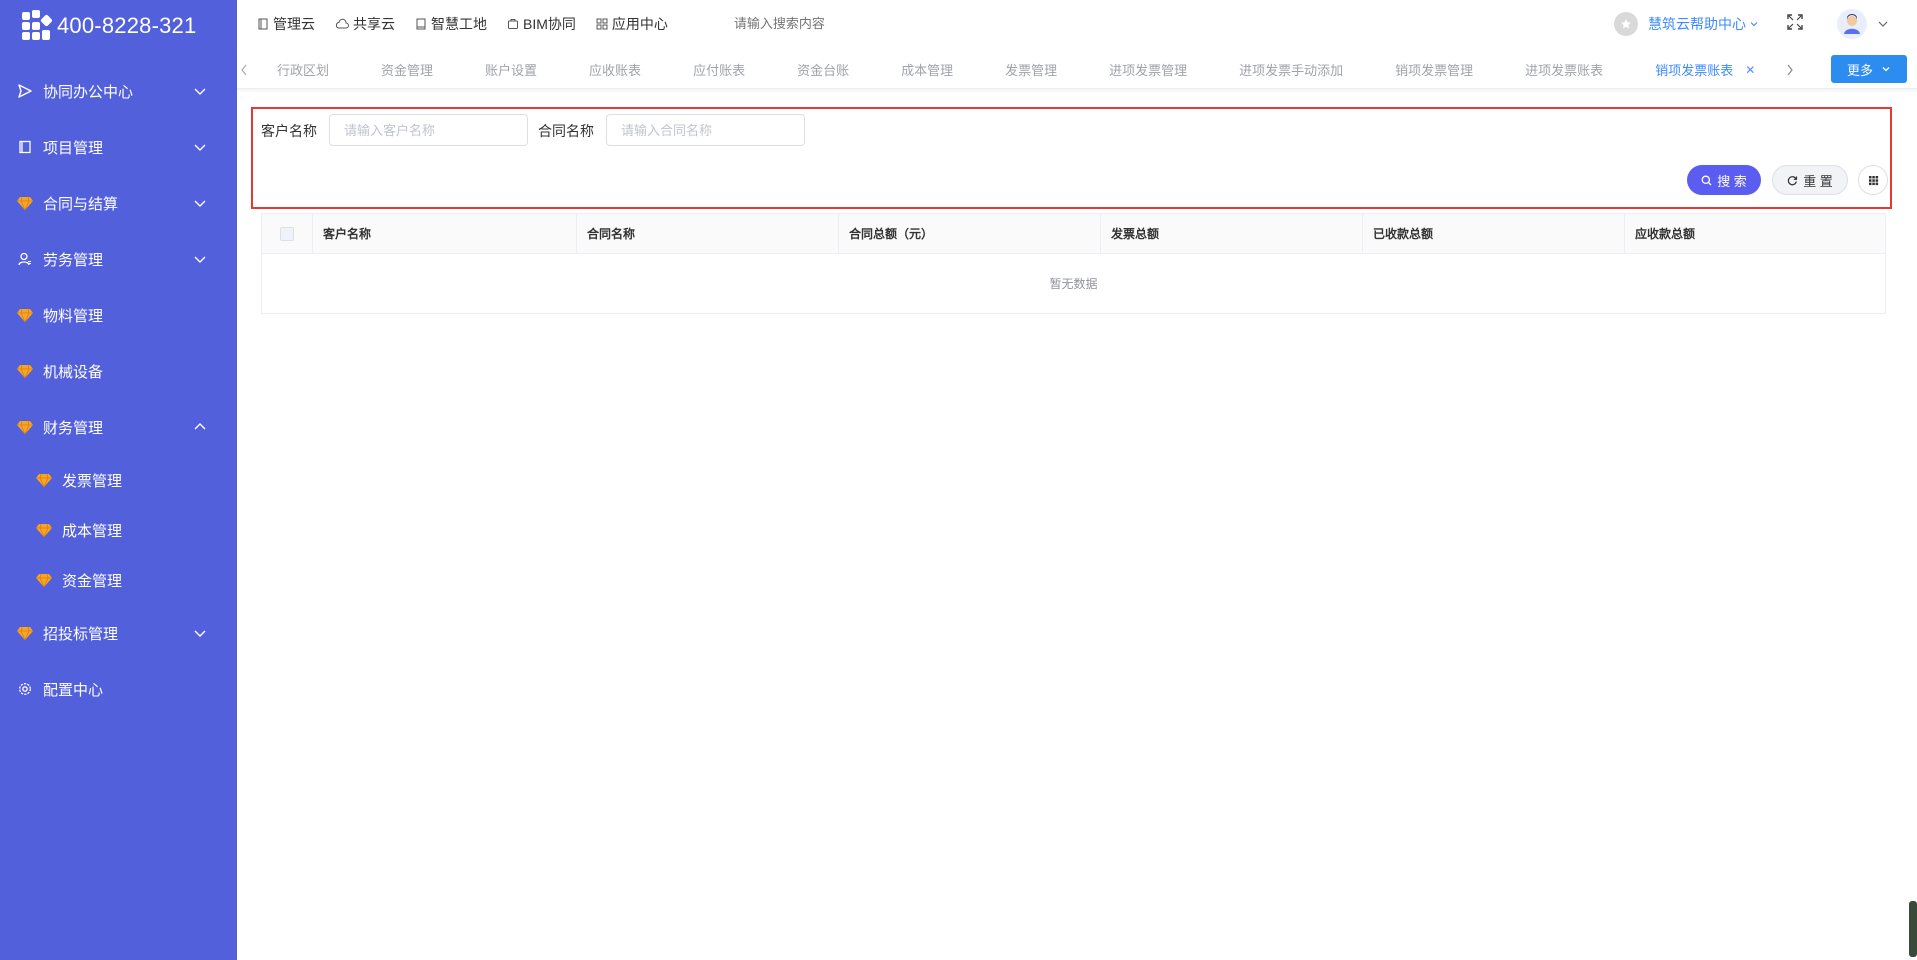  Describe the element at coordinates (1073, 263) in the screenshot. I see `data-table: 客户名称 合同名称 合同总额（元） 发票总额 已收款总额 应收款总额 暂无数据` at that location.